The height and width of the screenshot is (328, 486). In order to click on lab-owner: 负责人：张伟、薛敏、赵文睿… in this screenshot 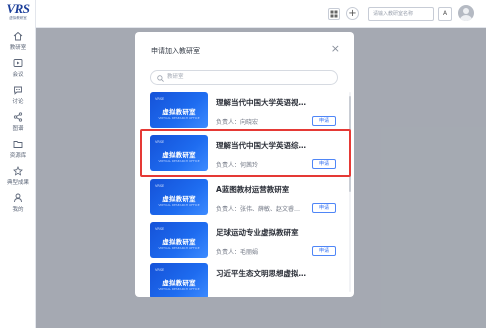, I will do `click(258, 209)`.